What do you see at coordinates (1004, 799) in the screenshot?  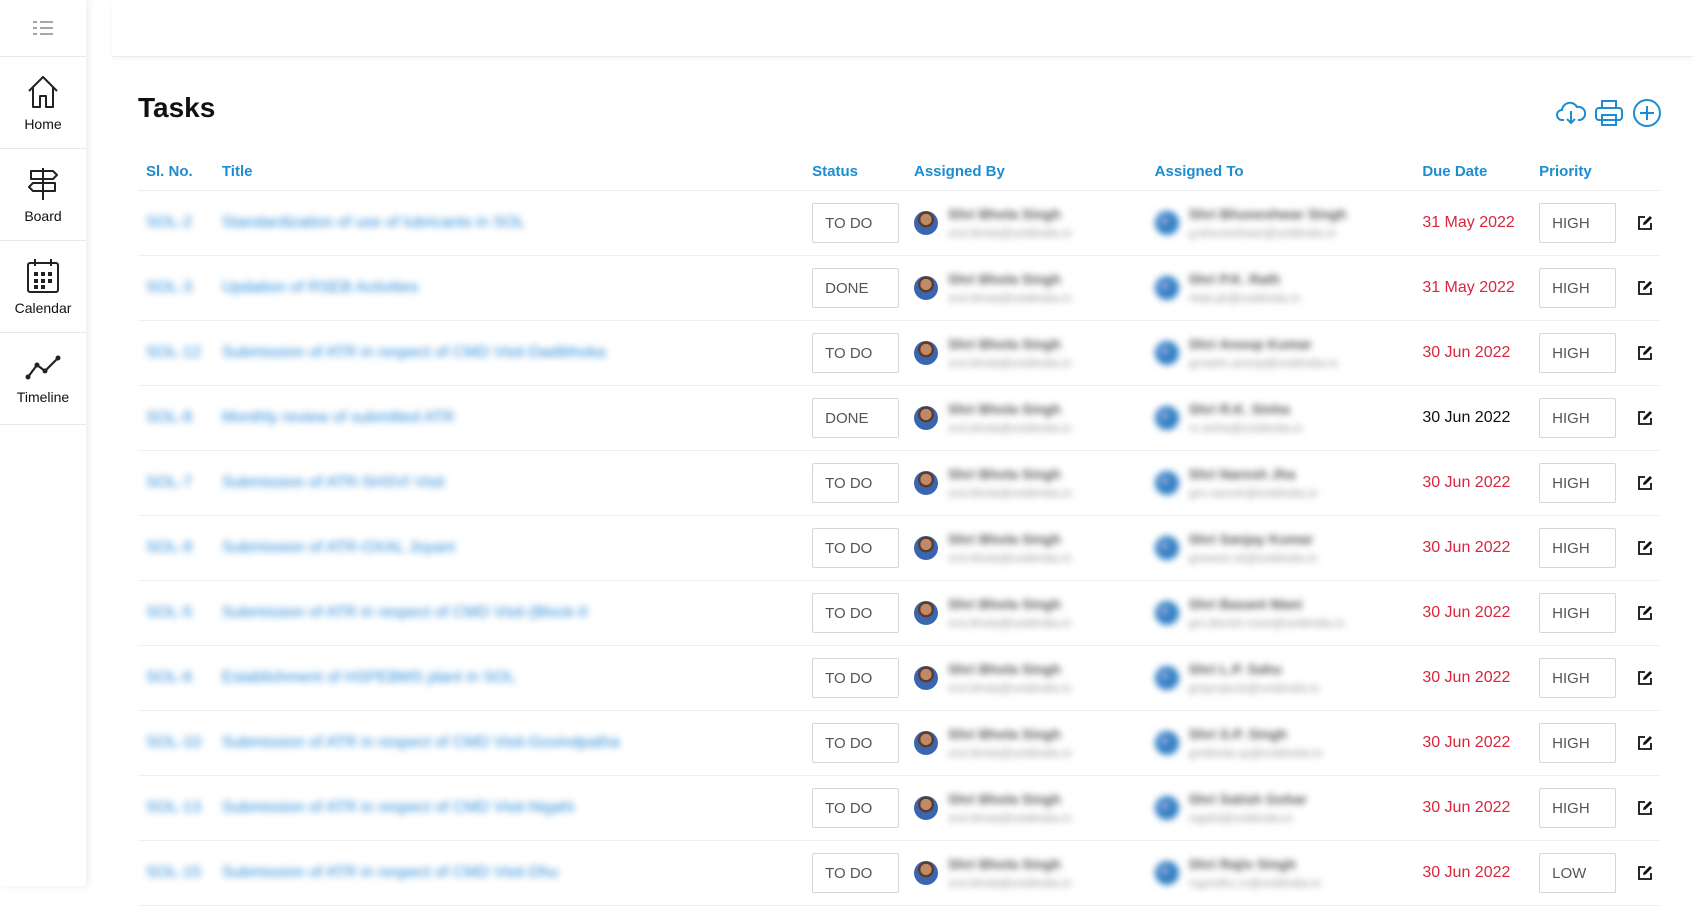 I see `assigned-by-name: Shri Bhola Singh` at bounding box center [1004, 799].